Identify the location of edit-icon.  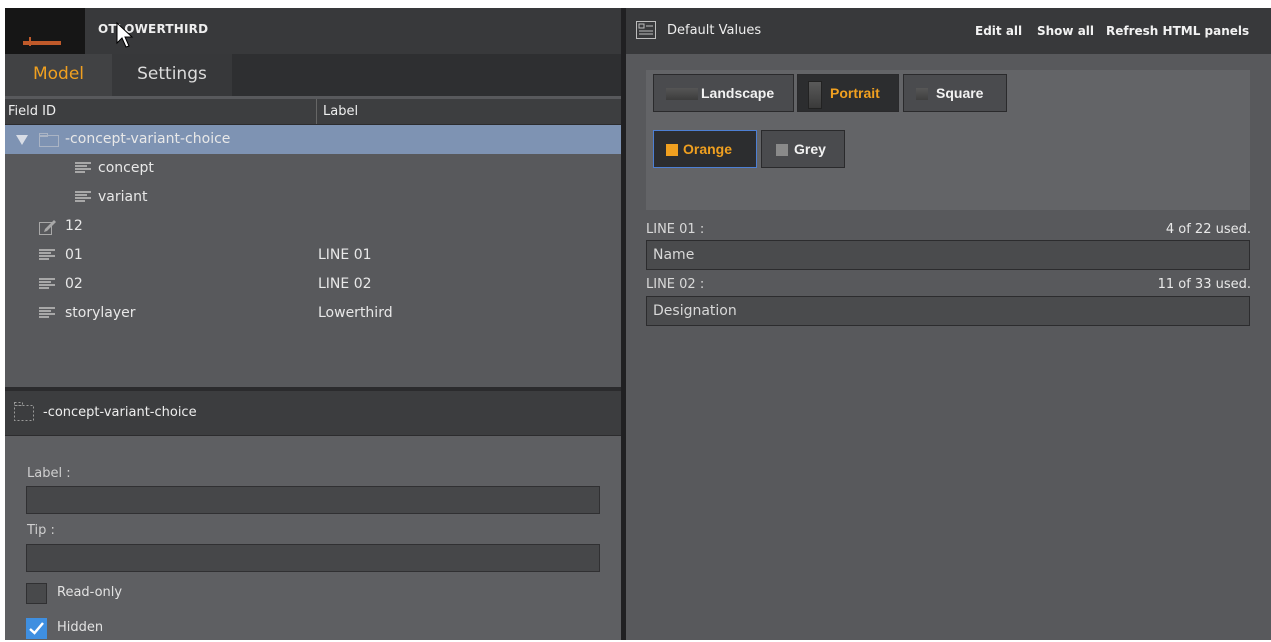
(47, 227).